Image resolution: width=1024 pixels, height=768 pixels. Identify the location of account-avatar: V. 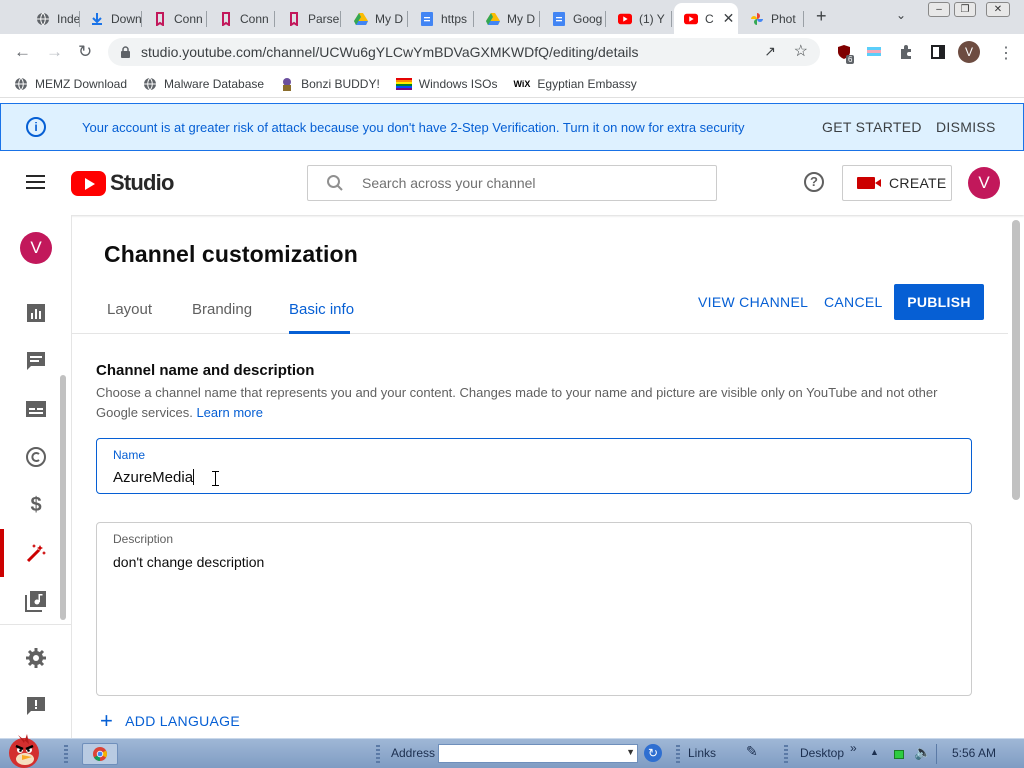
(984, 183).